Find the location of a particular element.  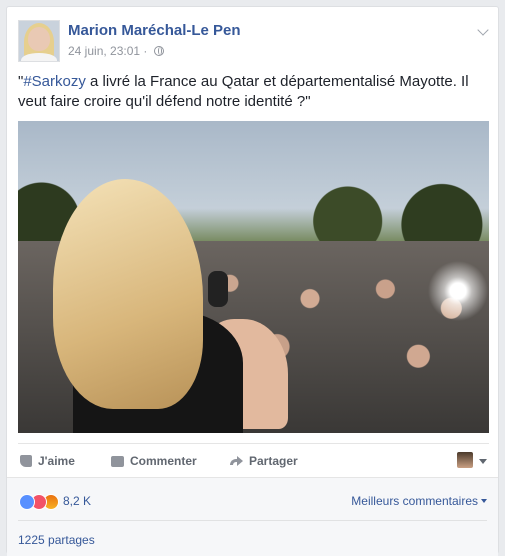

divider is located at coordinates (252, 520).